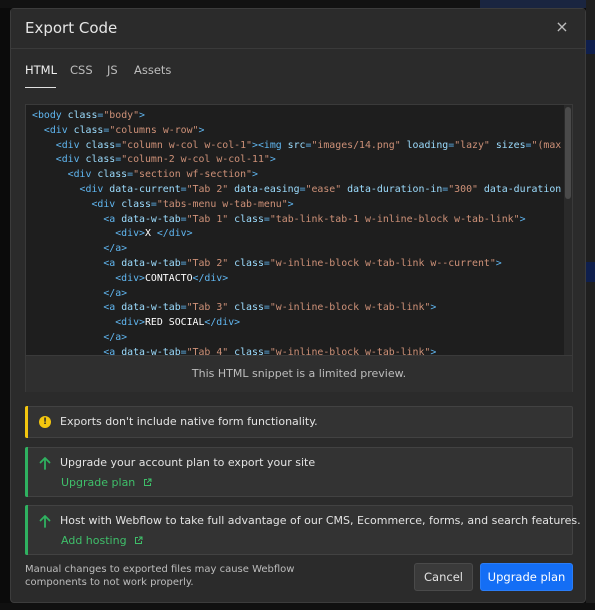 This screenshot has width=595, height=610. What do you see at coordinates (526, 577) in the screenshot?
I see `upgrade-plan-button: Upgrade plan` at bounding box center [526, 577].